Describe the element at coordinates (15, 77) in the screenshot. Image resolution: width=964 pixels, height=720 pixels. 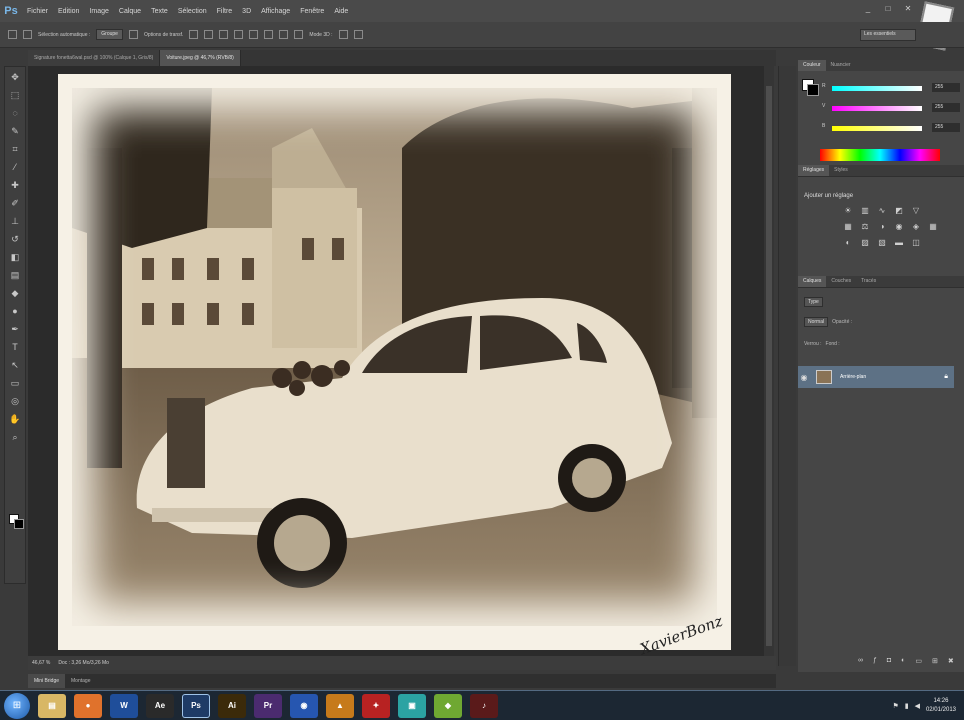
I see `move-tool-icon: ✥` at that location.